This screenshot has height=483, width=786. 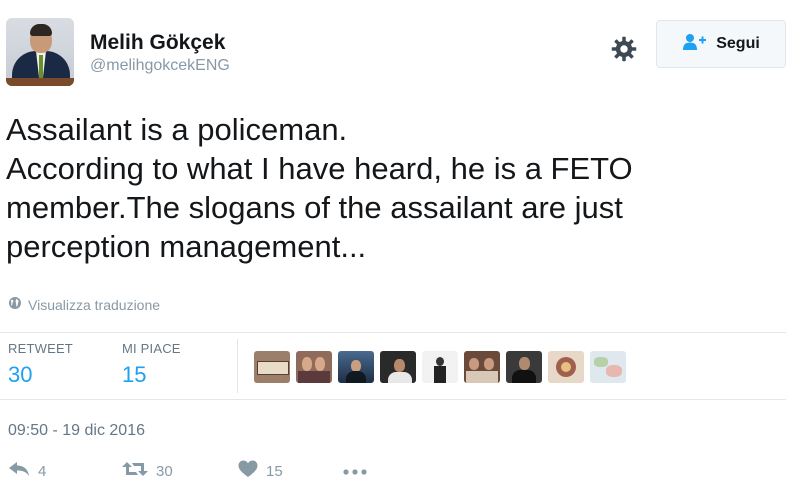 I want to click on retweet-stat-label: RETWEET, so click(x=40, y=348).